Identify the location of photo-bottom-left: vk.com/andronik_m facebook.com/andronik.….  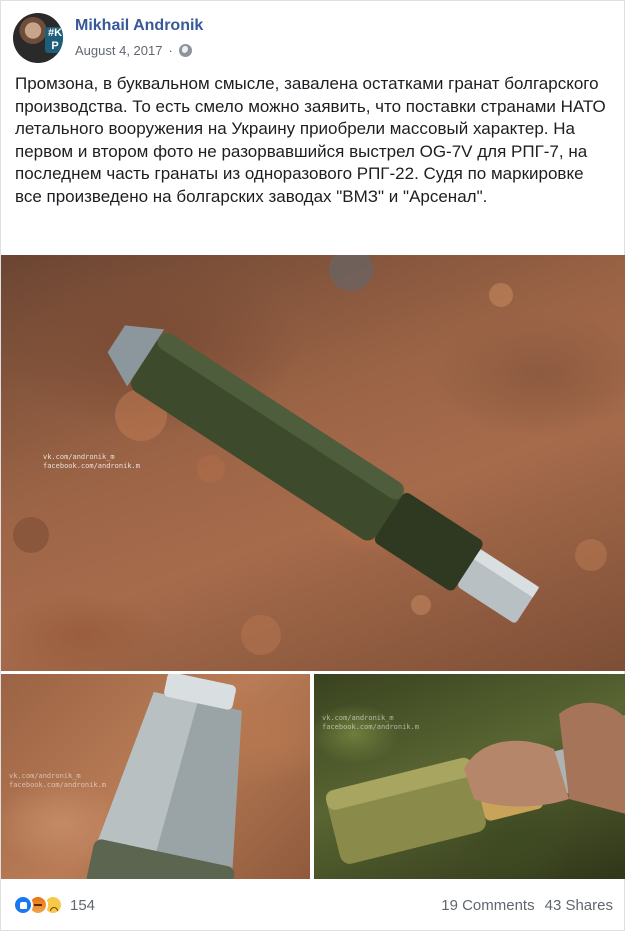
(155, 776).